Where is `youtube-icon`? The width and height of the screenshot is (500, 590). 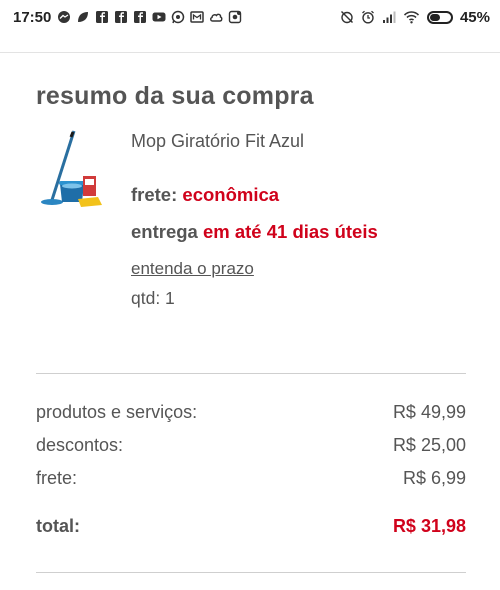 youtube-icon is located at coordinates (159, 17).